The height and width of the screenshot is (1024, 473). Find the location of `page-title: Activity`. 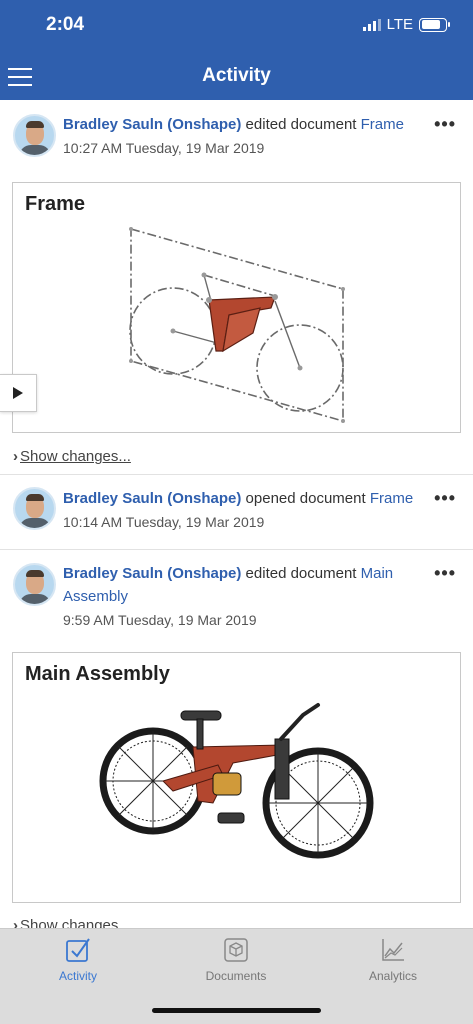

page-title: Activity is located at coordinates (236, 75).